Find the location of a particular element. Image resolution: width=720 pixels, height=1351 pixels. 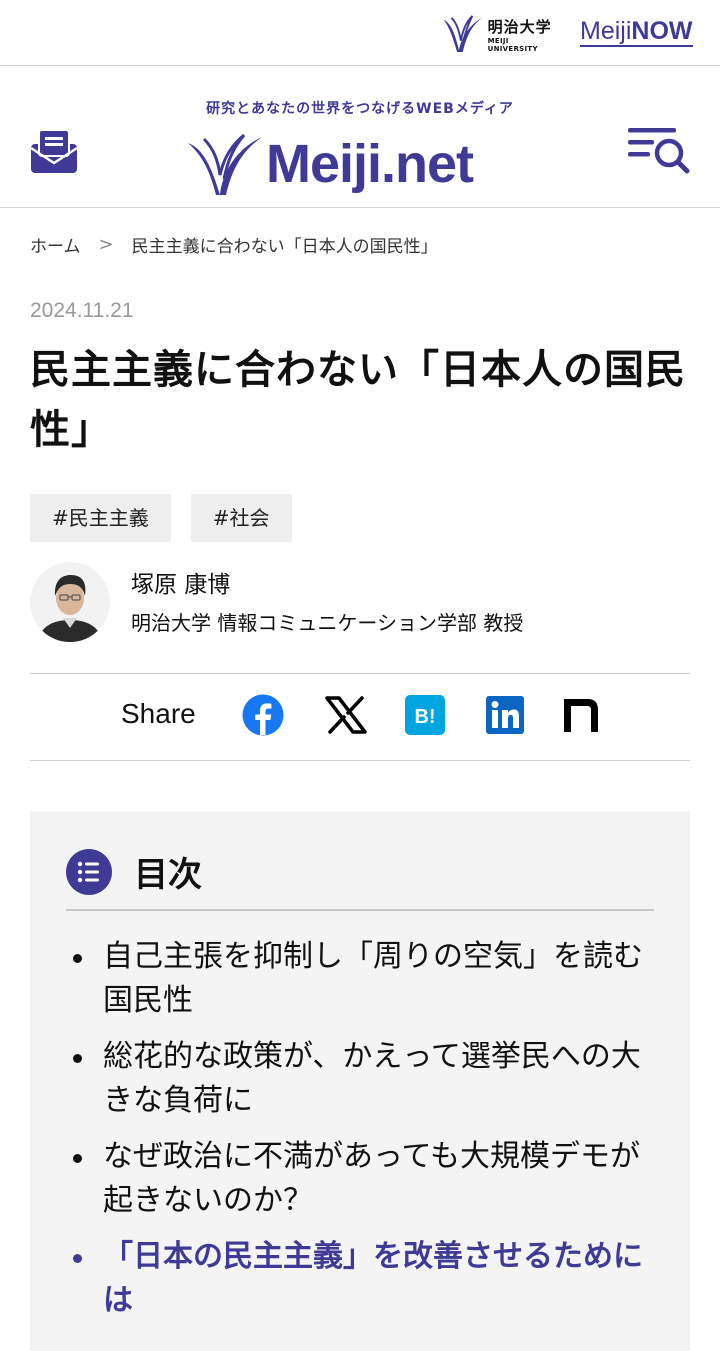

tag-list: #民主主義 #社会 is located at coordinates (161, 518).